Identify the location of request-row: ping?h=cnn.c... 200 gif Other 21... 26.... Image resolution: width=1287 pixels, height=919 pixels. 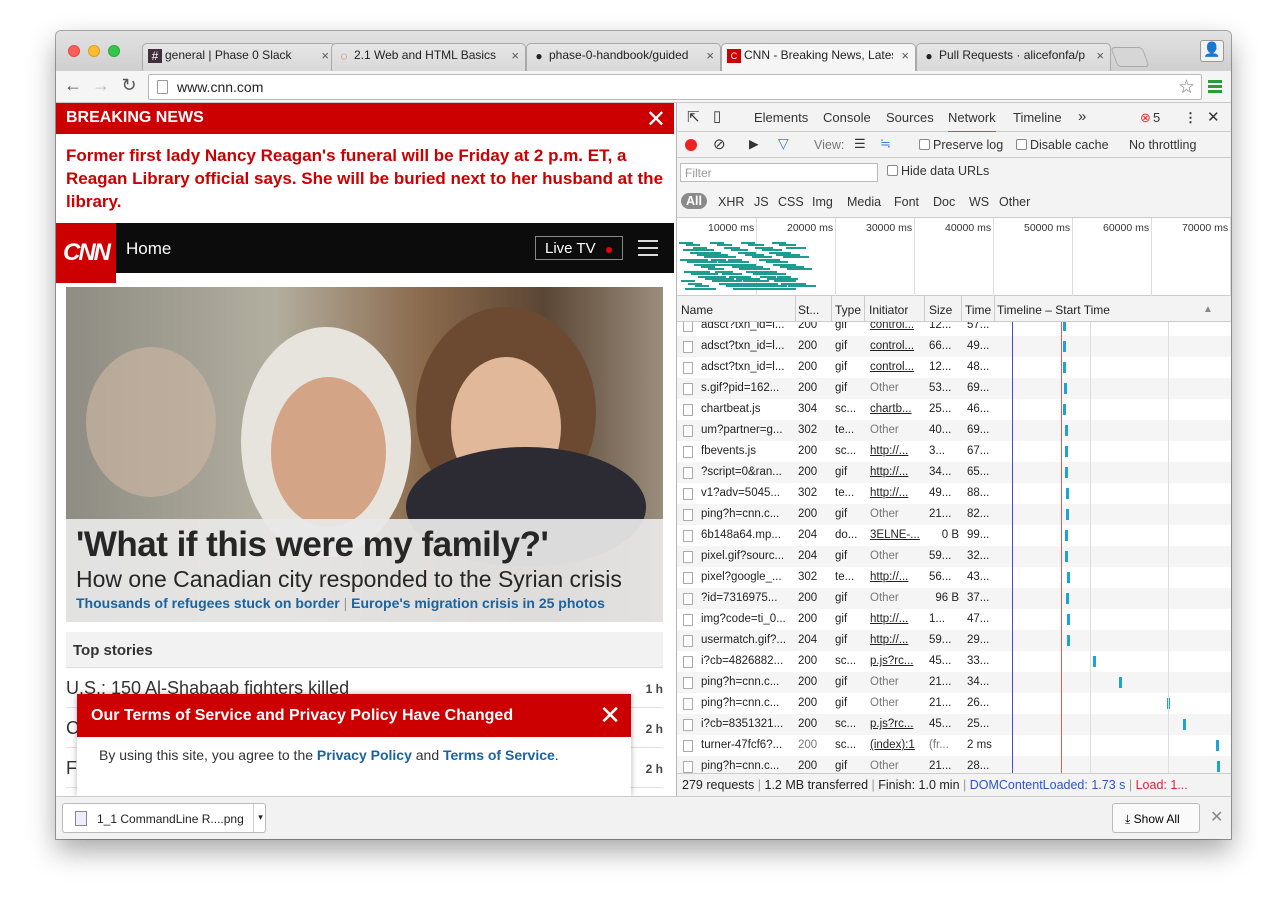
(954, 703).